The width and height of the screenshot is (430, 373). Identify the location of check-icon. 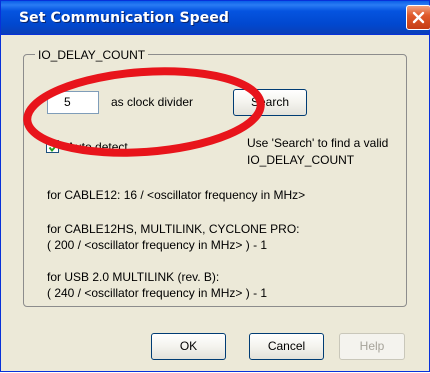
(53, 148).